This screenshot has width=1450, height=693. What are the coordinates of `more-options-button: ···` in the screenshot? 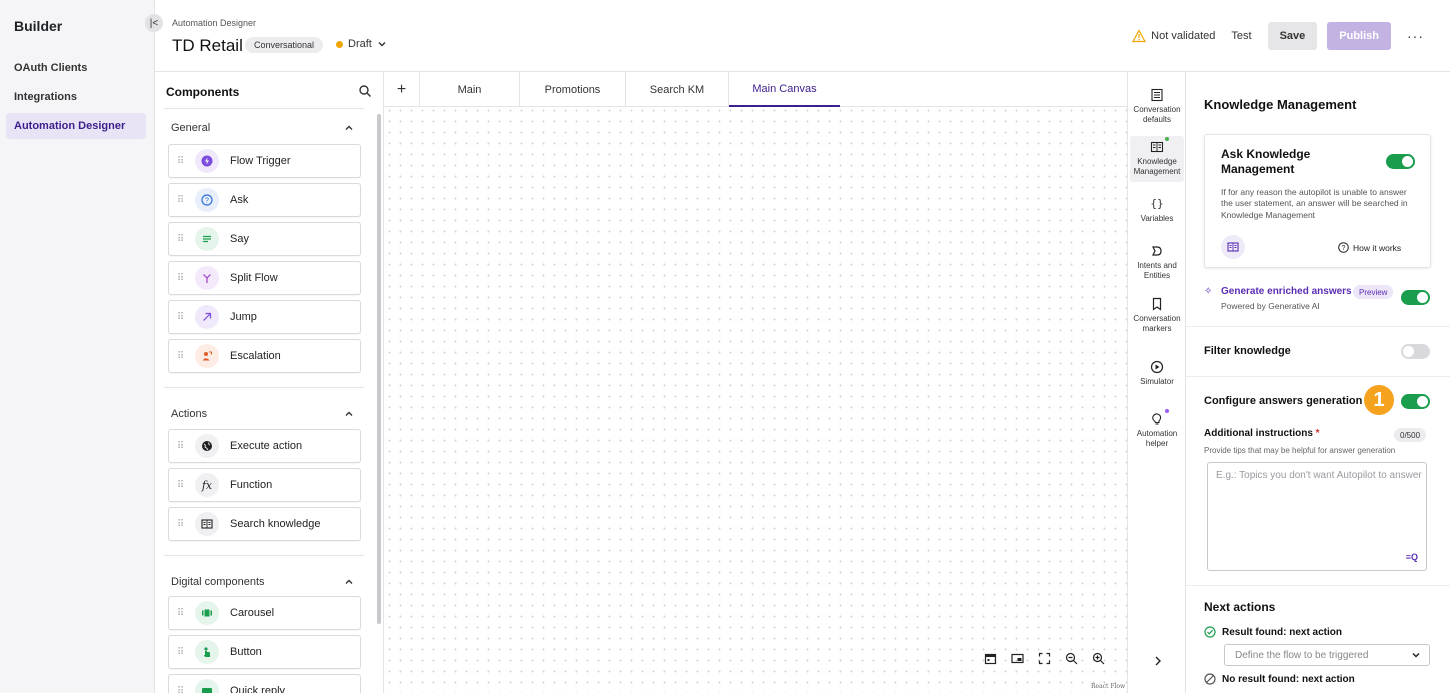 It's located at (1415, 36).